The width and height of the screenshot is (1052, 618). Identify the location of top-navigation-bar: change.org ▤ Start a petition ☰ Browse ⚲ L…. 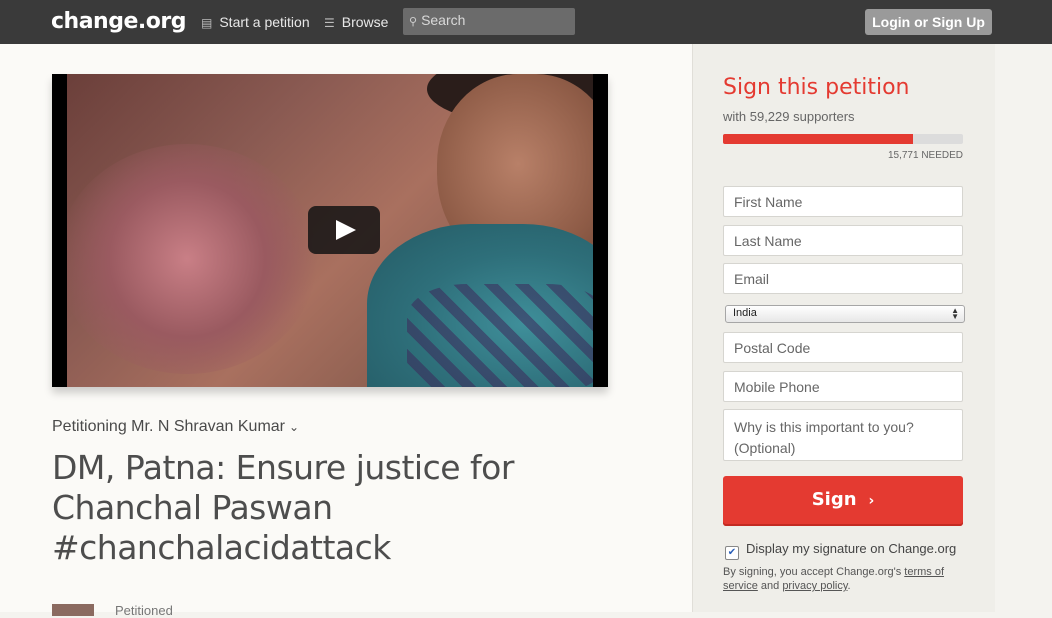
(526, 22).